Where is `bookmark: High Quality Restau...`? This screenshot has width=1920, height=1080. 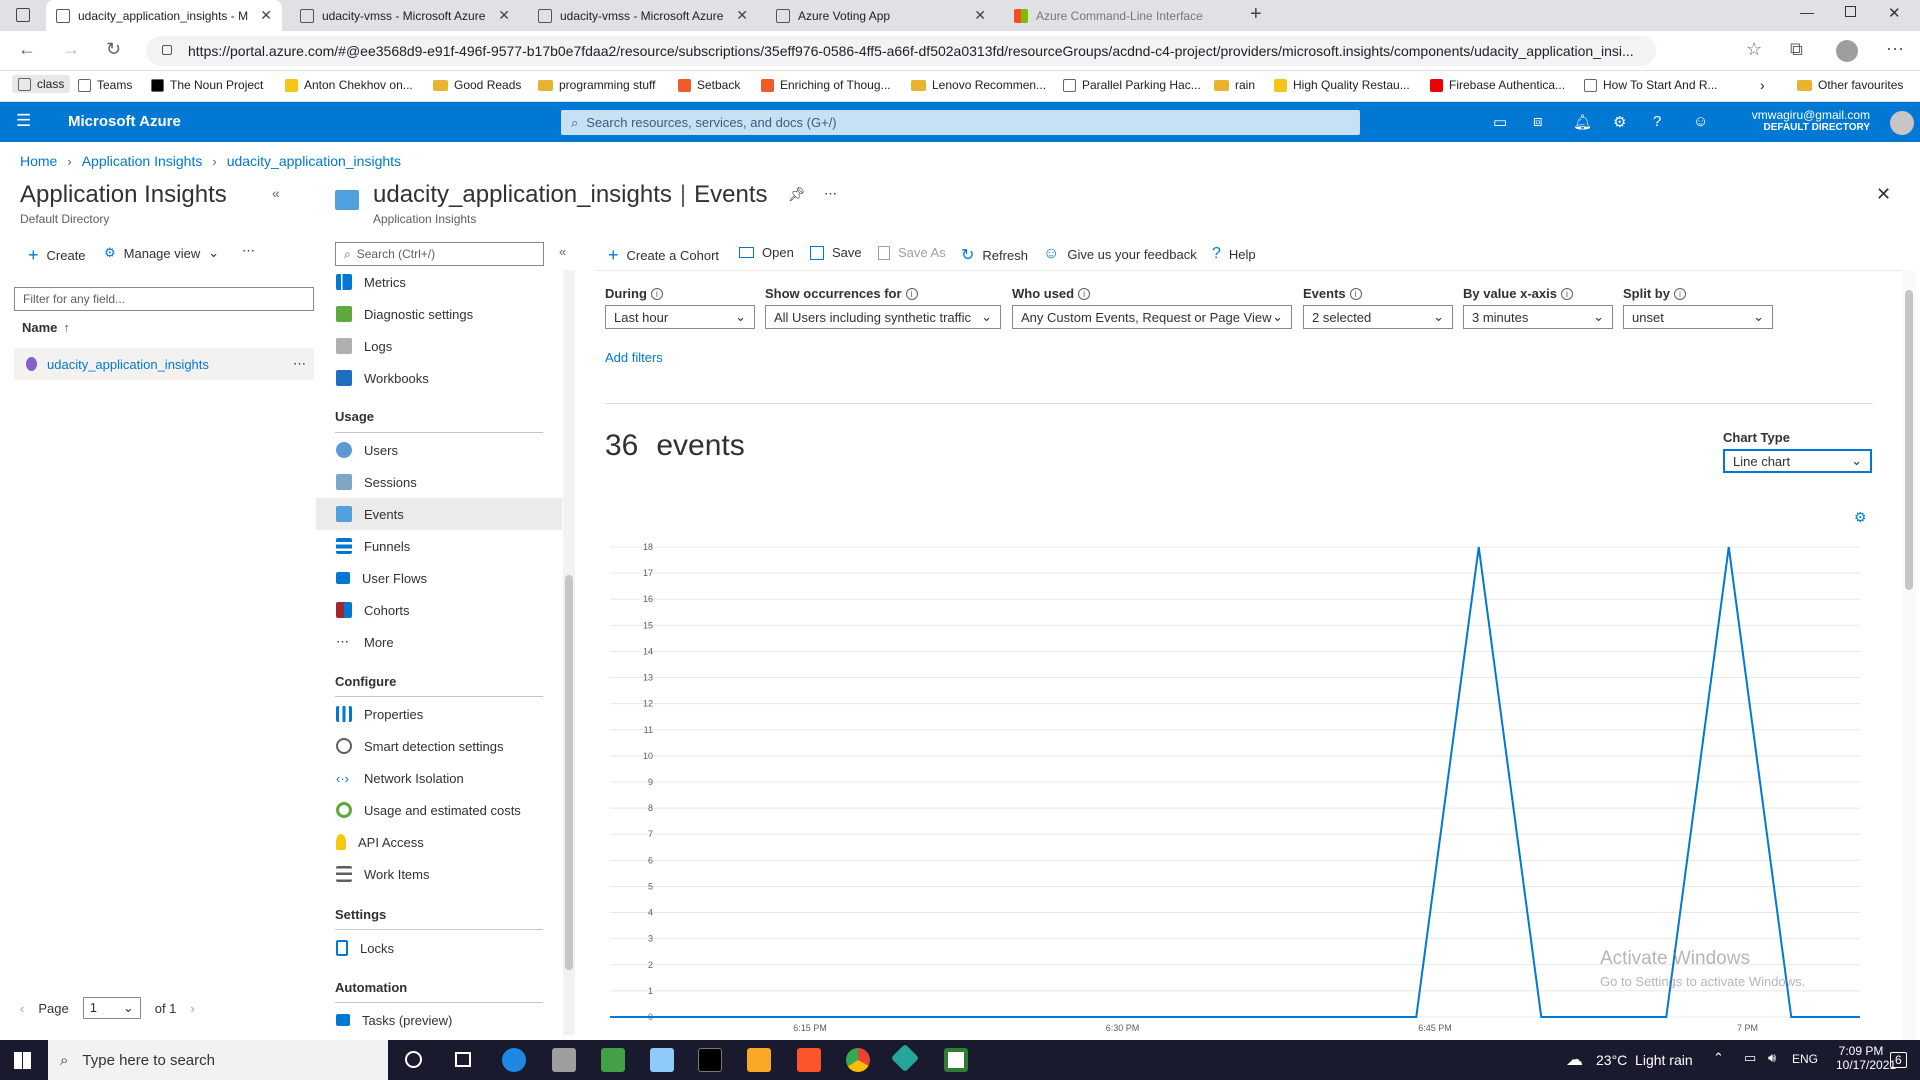 bookmark: High Quality Restau... is located at coordinates (1342, 85).